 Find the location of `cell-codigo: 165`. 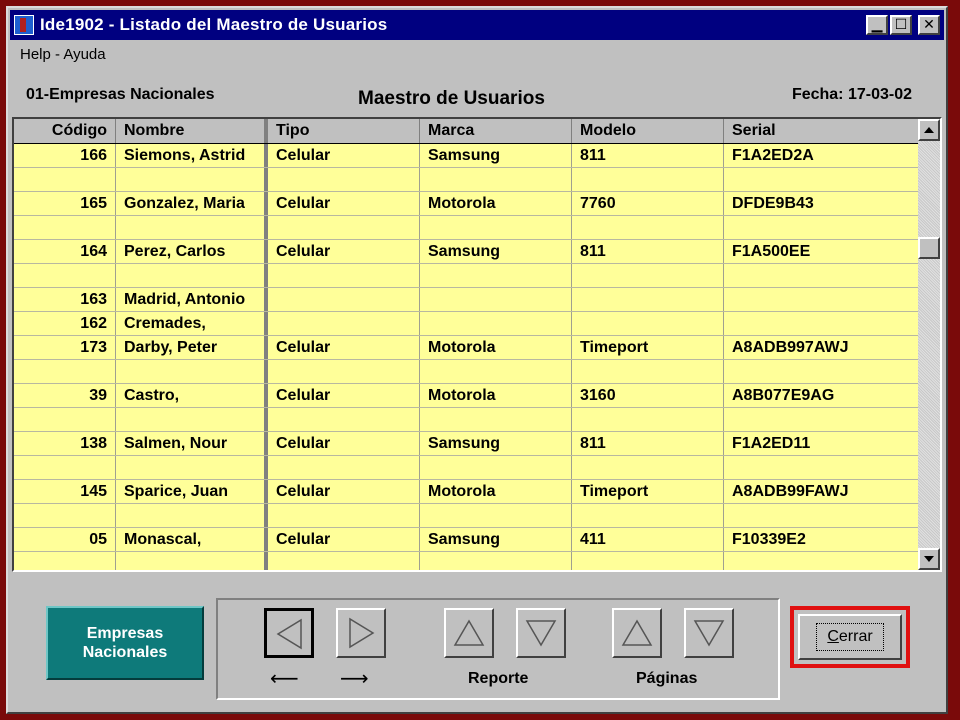

cell-codigo: 165 is located at coordinates (65, 203).